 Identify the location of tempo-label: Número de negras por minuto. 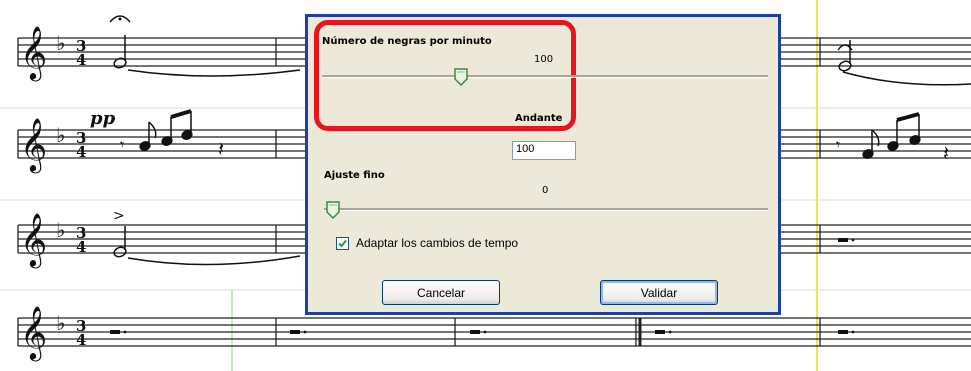
(407, 41).